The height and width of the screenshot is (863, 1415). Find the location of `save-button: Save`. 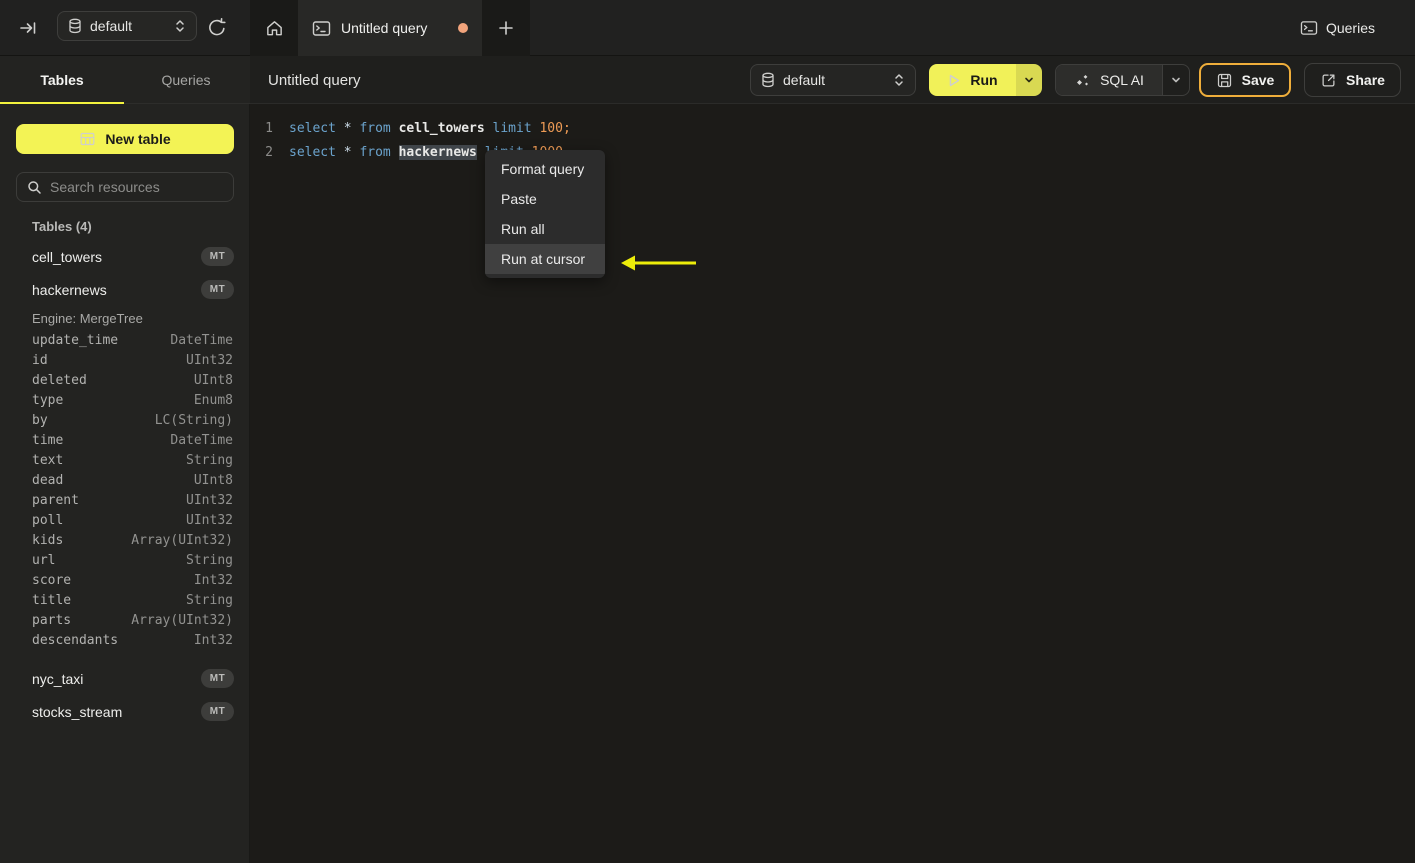

save-button: Save is located at coordinates (1245, 80).